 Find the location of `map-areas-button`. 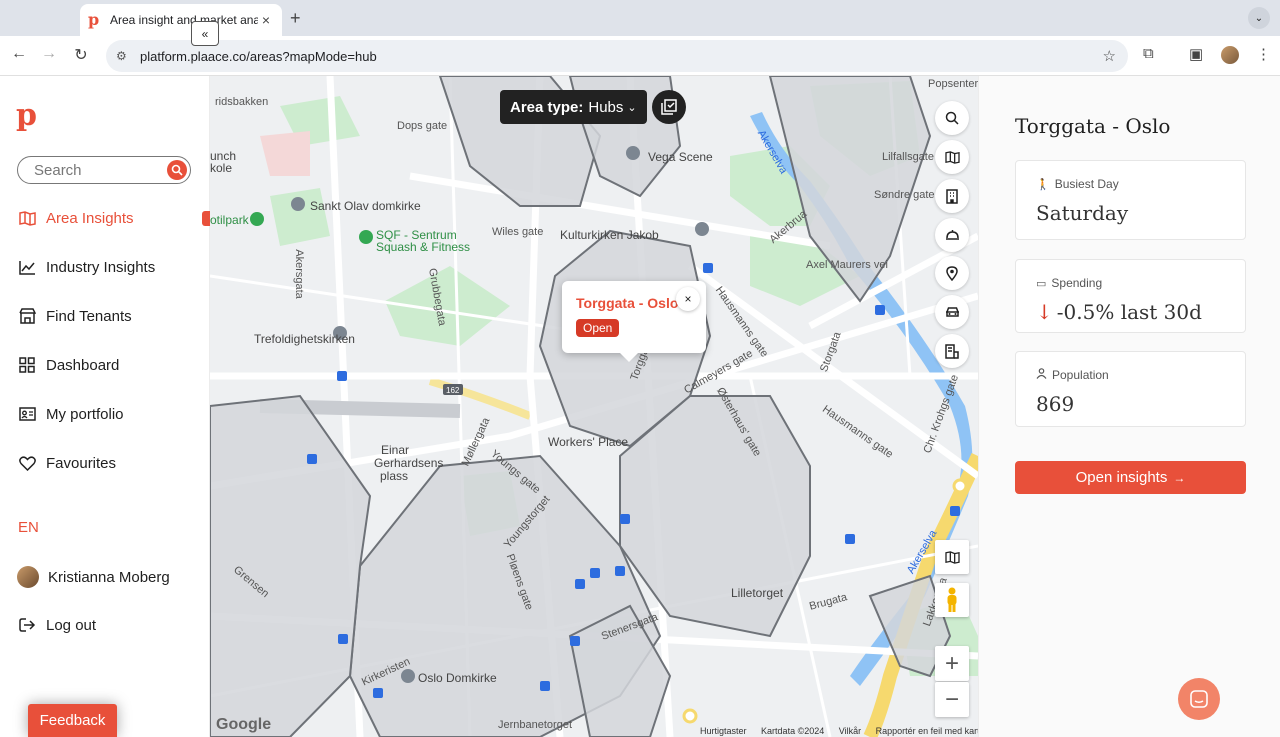

map-areas-button is located at coordinates (952, 157).